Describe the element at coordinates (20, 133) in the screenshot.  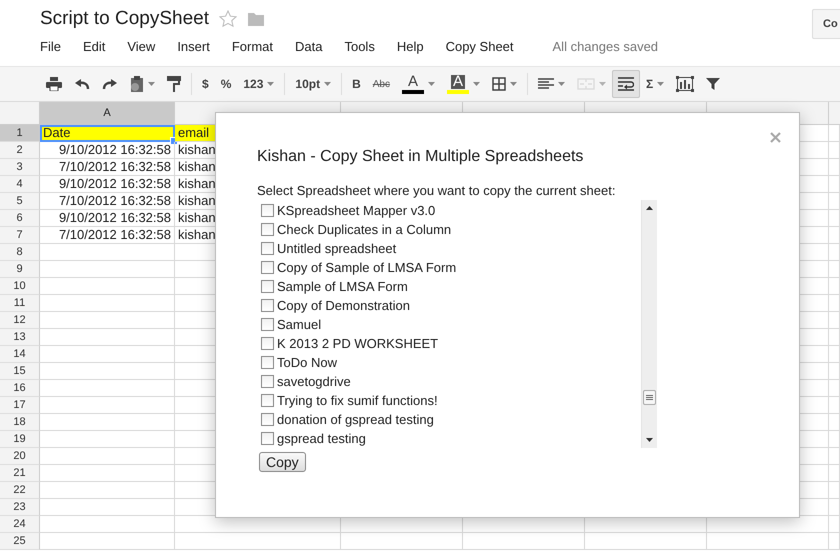
I see `row-header: 1` at that location.